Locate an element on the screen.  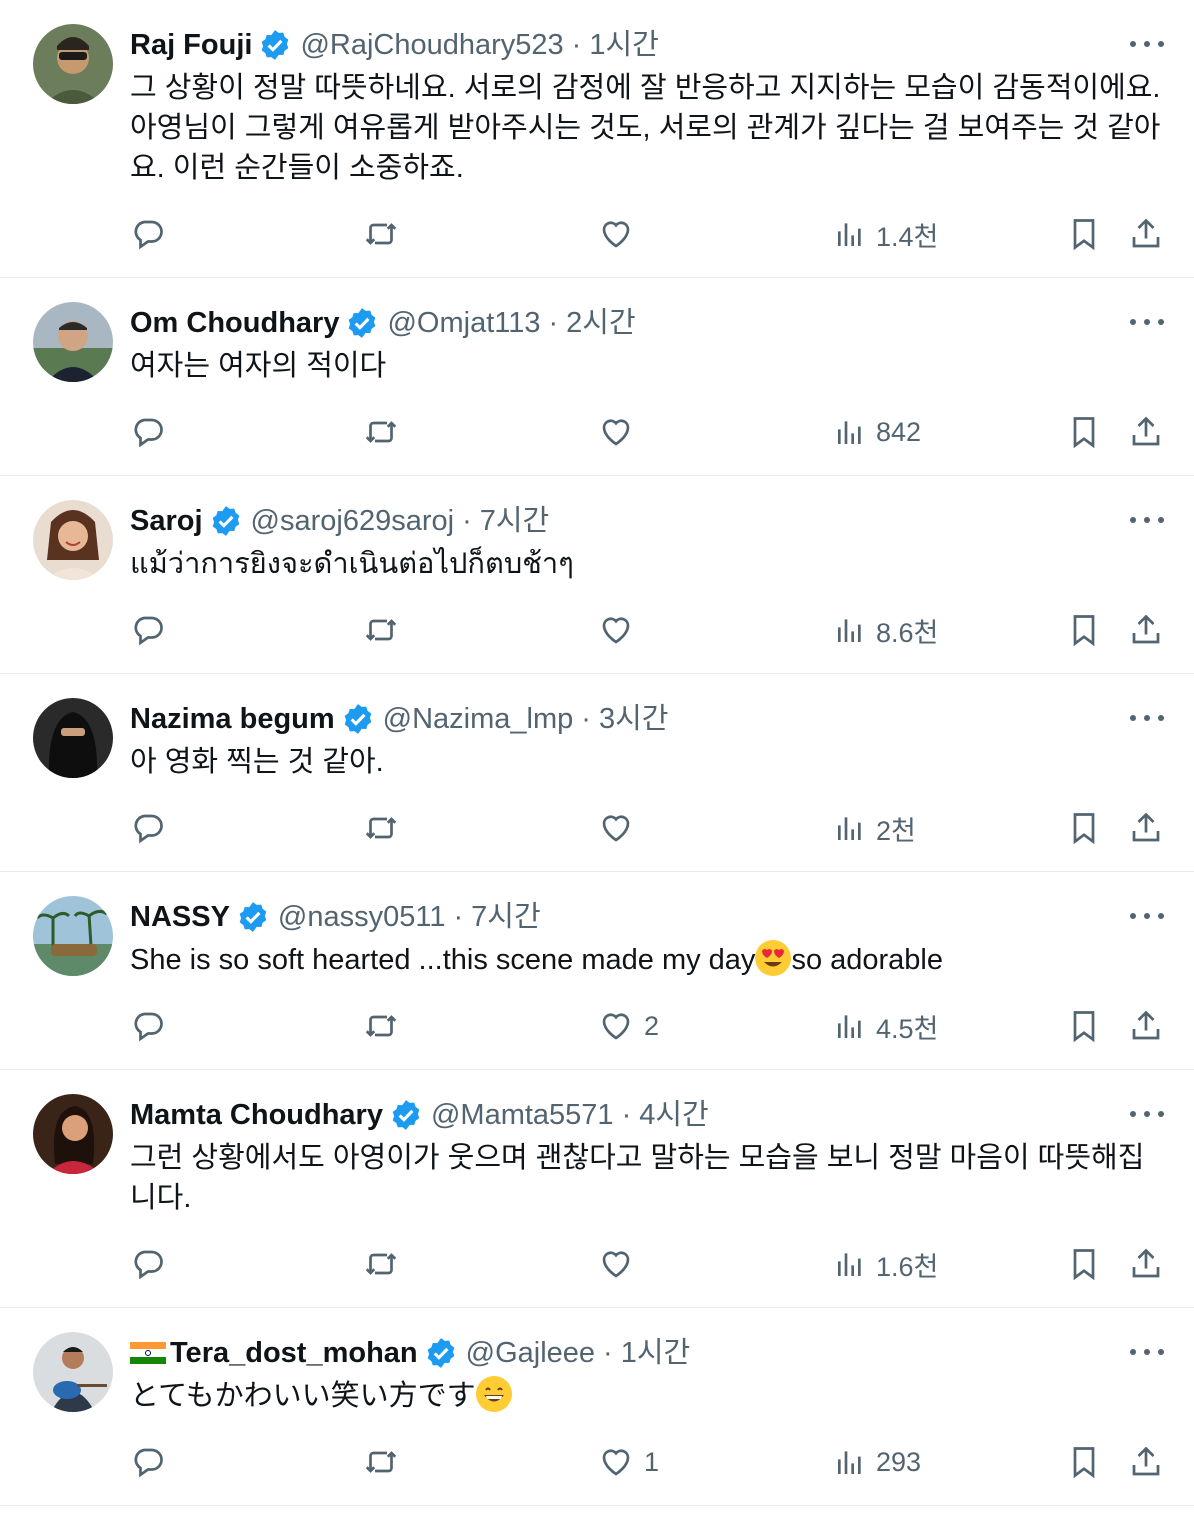
timestamp: 4시간 is located at coordinates (674, 1115).